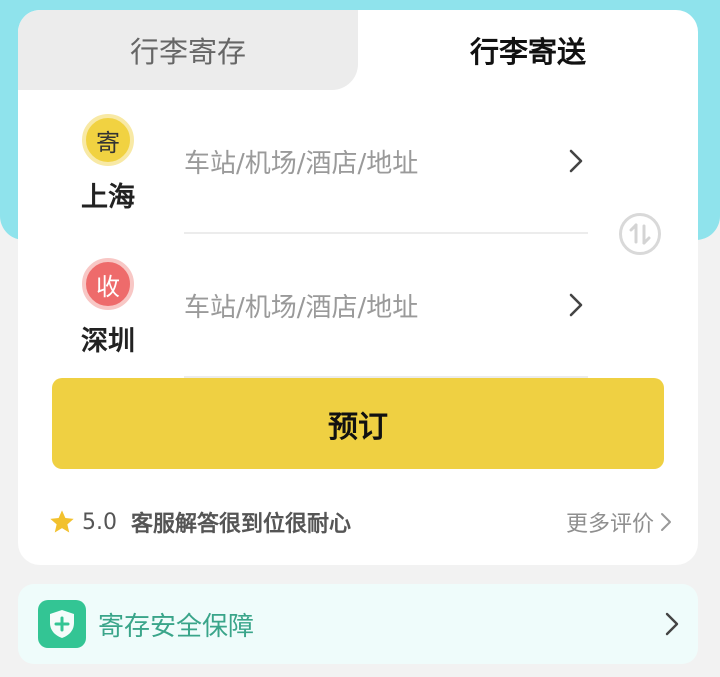 The image size is (720, 677). I want to click on more-reviews-label: 更多评价, so click(609, 524).